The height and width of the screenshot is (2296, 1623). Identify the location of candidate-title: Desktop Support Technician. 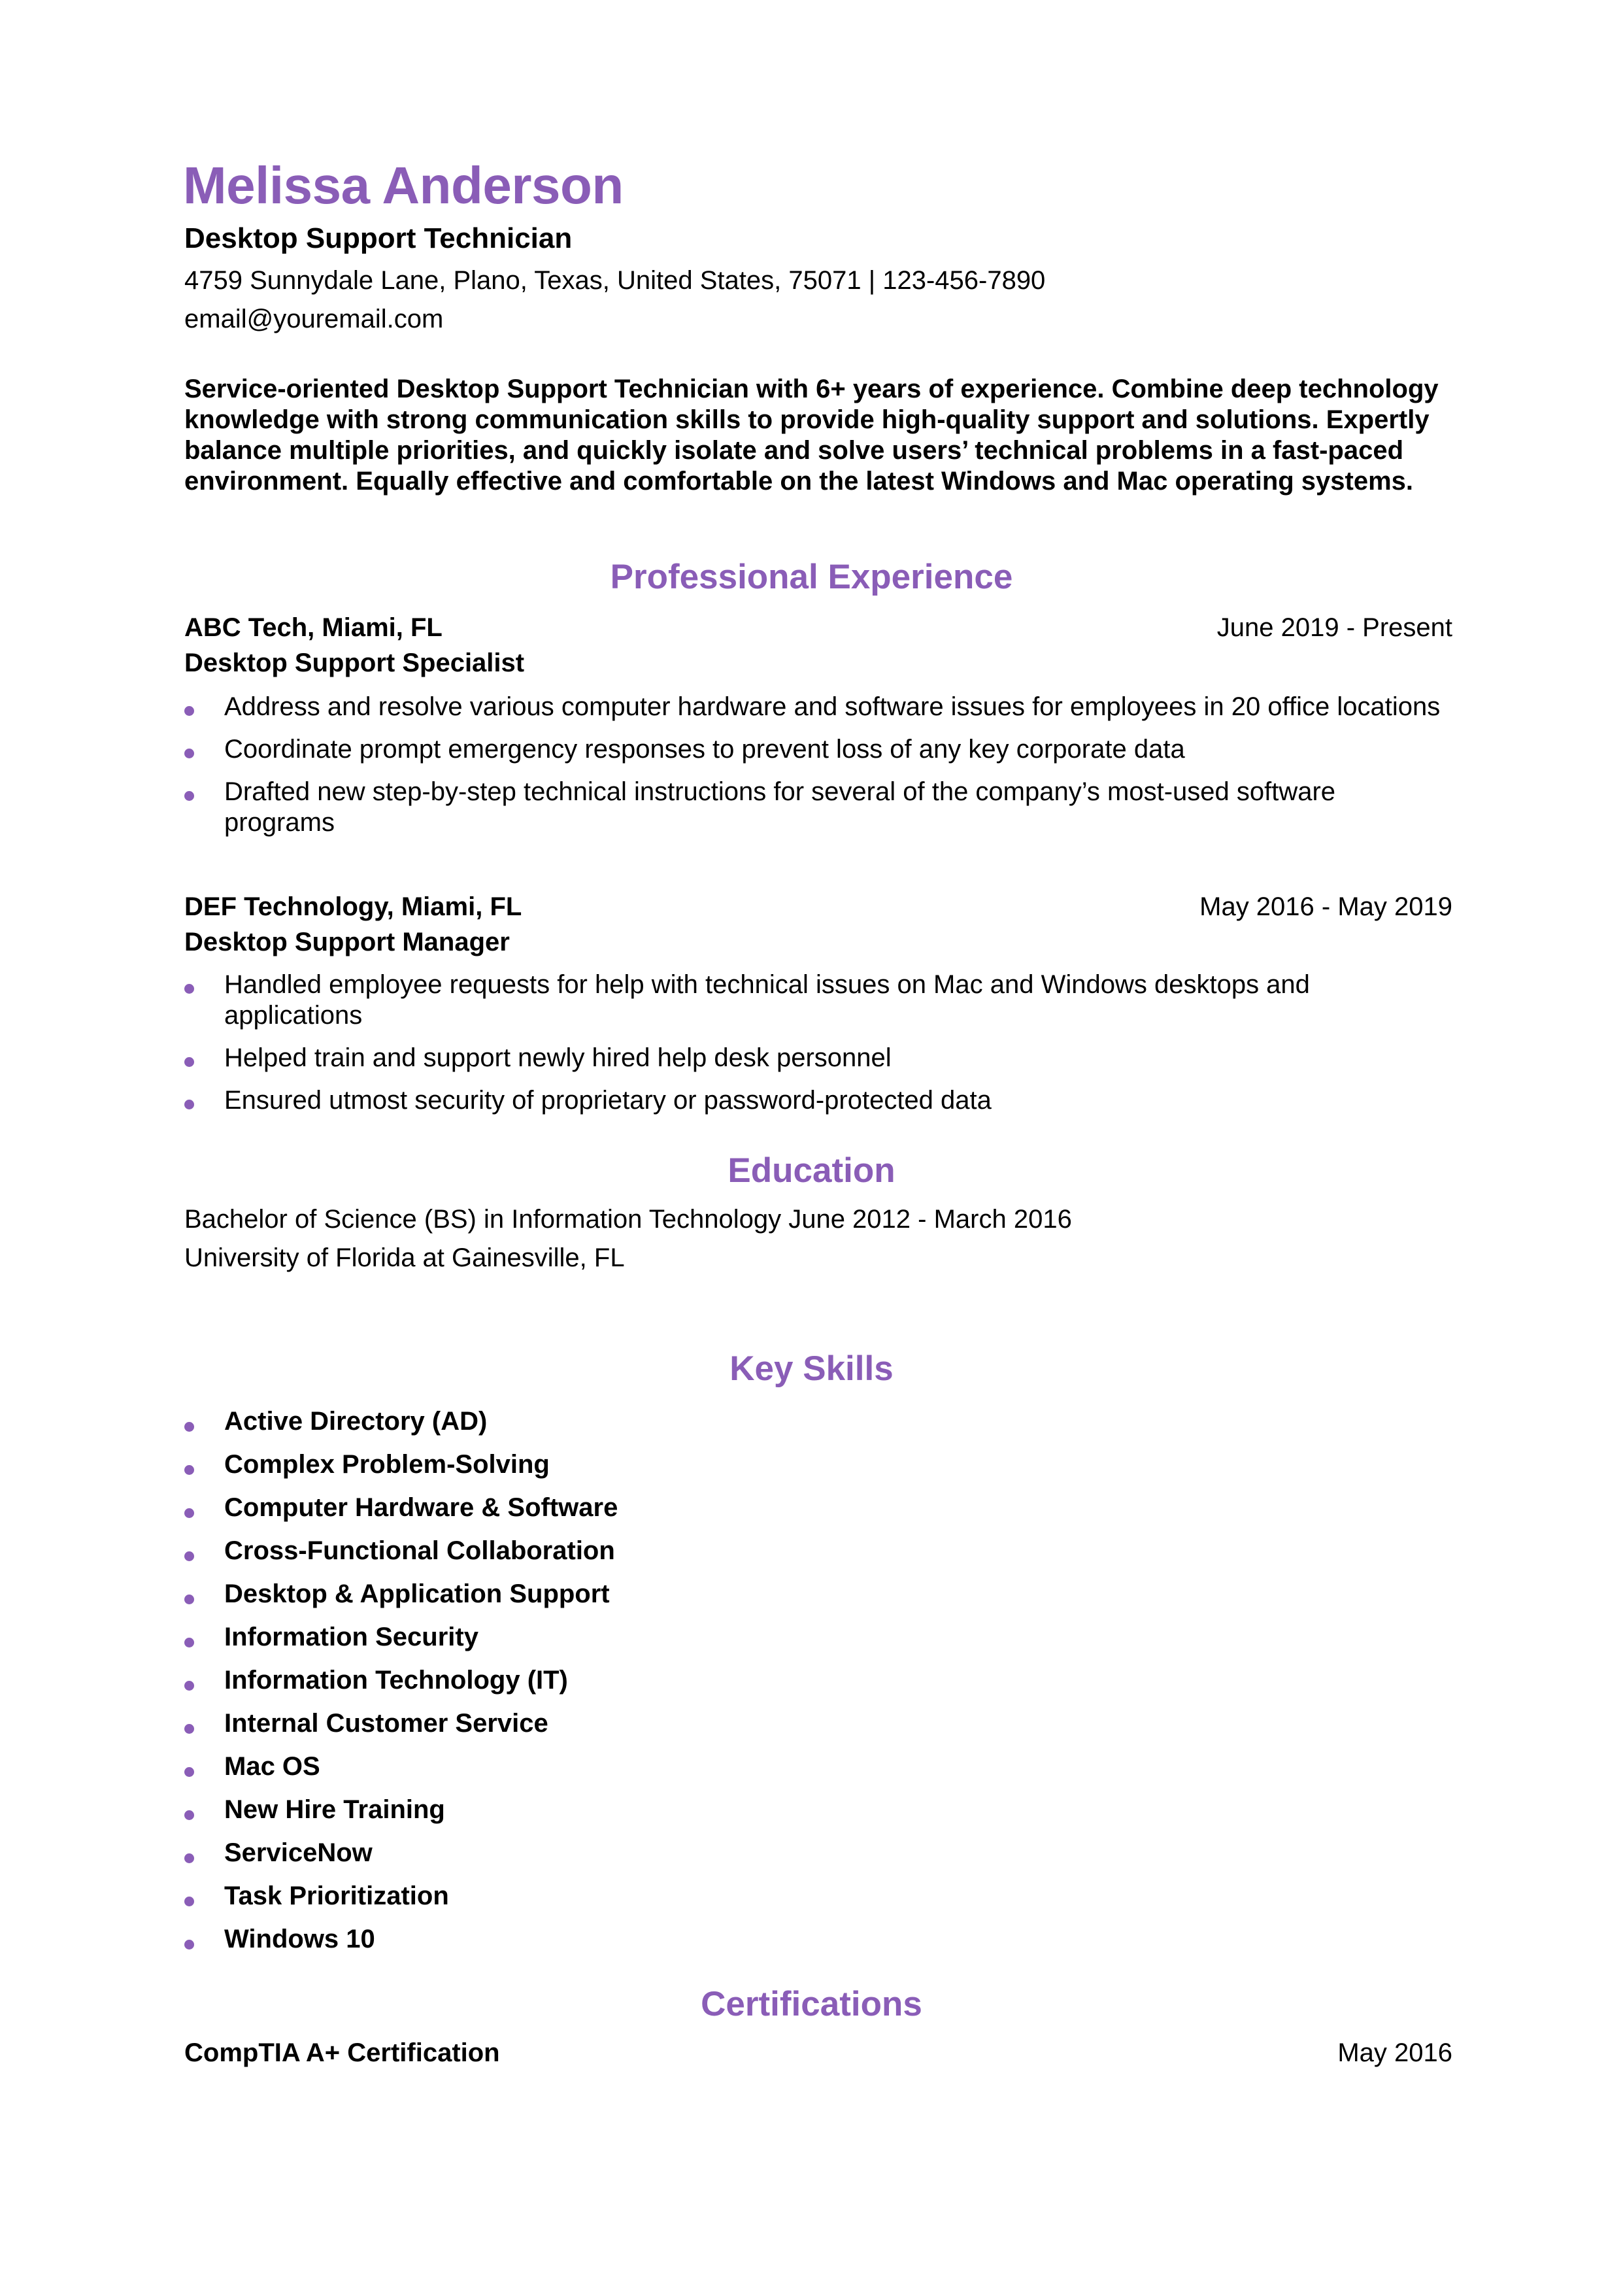
(378, 238).